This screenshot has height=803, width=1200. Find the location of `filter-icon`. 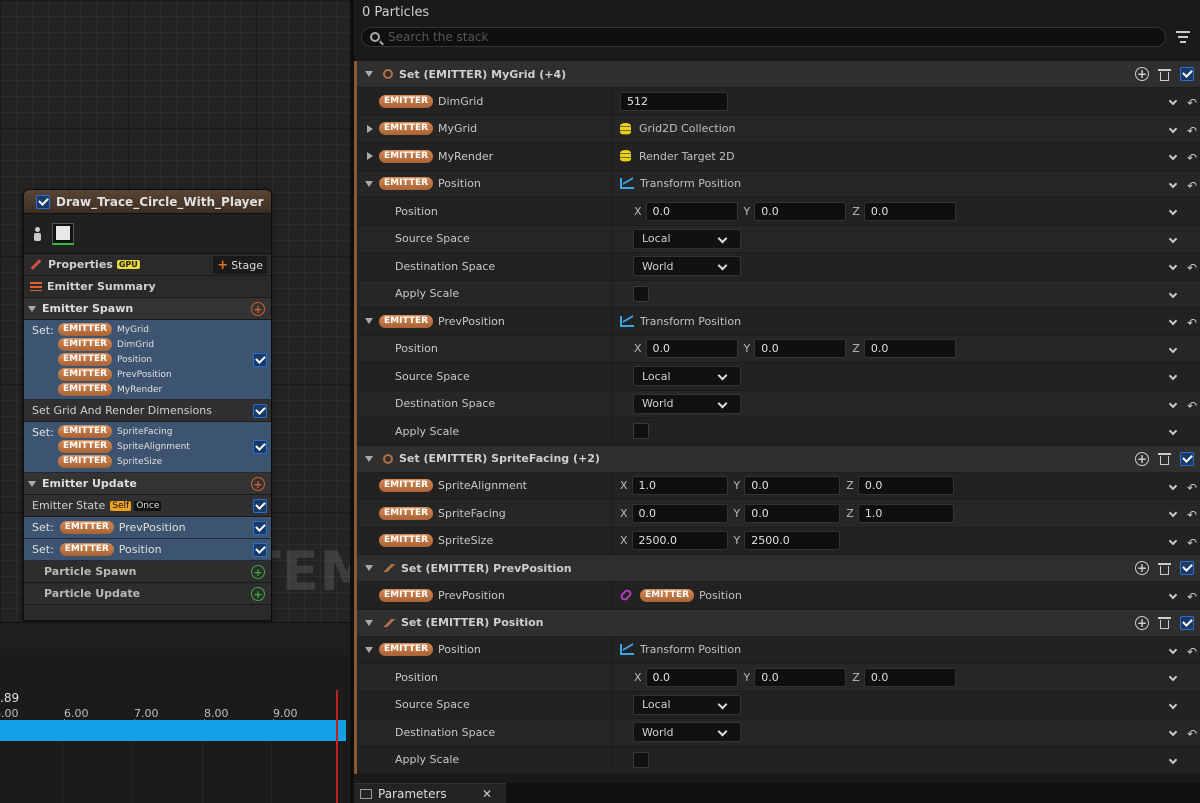

filter-icon is located at coordinates (1183, 37).